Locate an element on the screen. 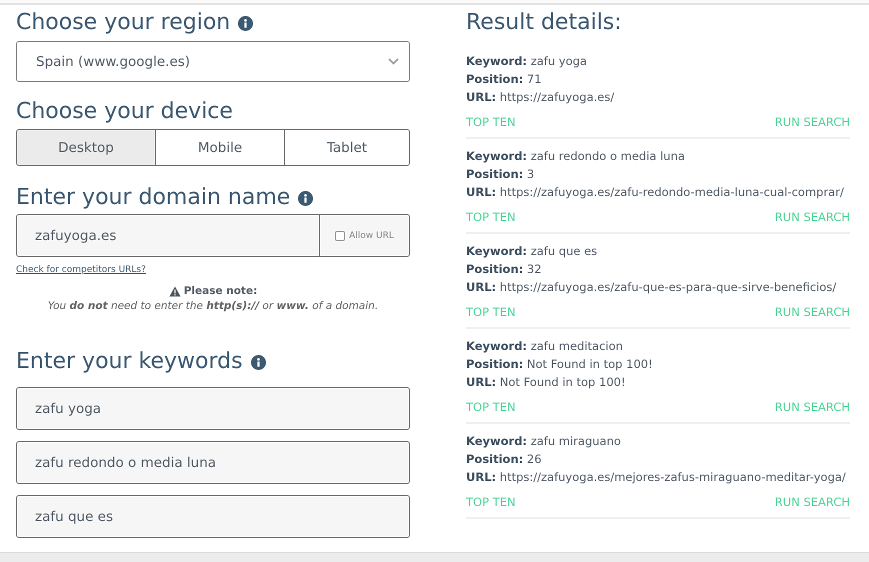 Image resolution: width=869 pixels, height=562 pixels. result-detail: URL: https://zafuyoga.es/ is located at coordinates (541, 97).